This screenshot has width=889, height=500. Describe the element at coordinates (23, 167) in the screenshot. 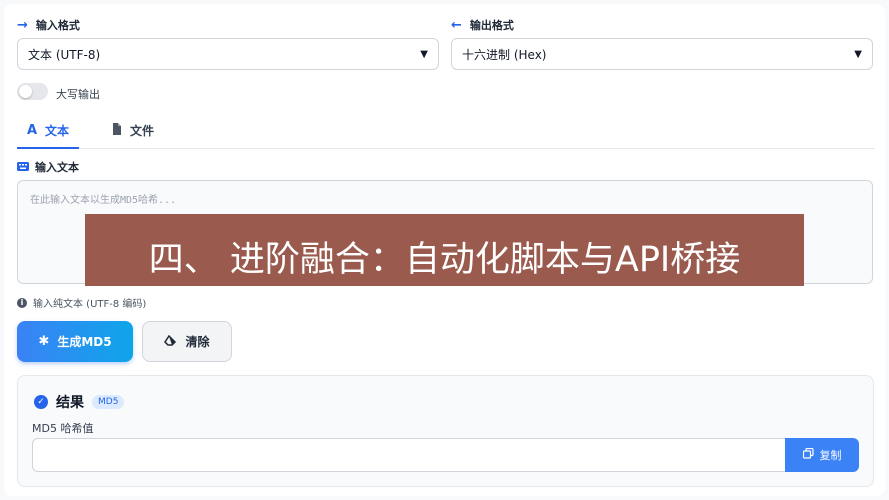

I see `keyboard-icon` at that location.